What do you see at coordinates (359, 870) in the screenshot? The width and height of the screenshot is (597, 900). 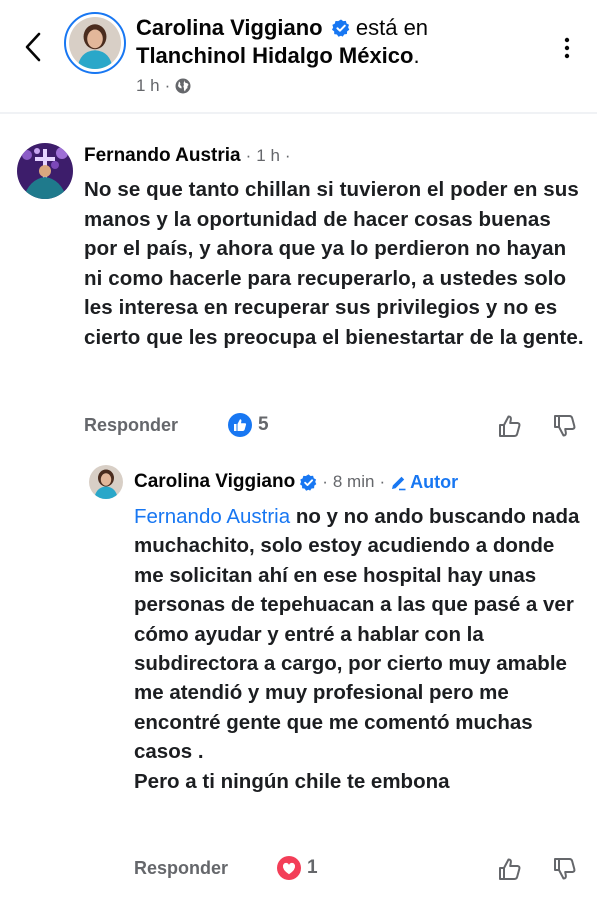 I see `reply-actions: Responder 1` at bounding box center [359, 870].